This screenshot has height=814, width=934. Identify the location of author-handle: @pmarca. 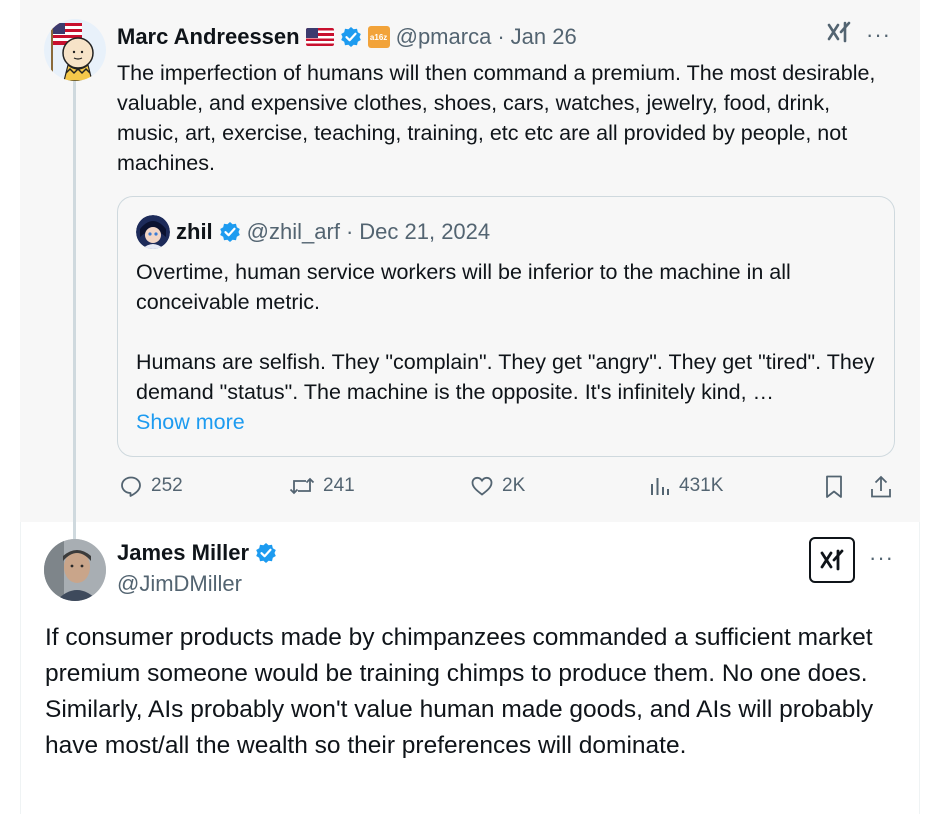
(444, 37).